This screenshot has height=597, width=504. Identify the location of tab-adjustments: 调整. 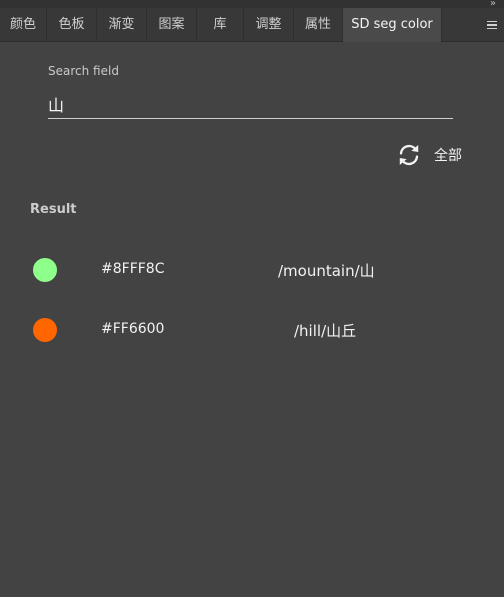
(269, 25).